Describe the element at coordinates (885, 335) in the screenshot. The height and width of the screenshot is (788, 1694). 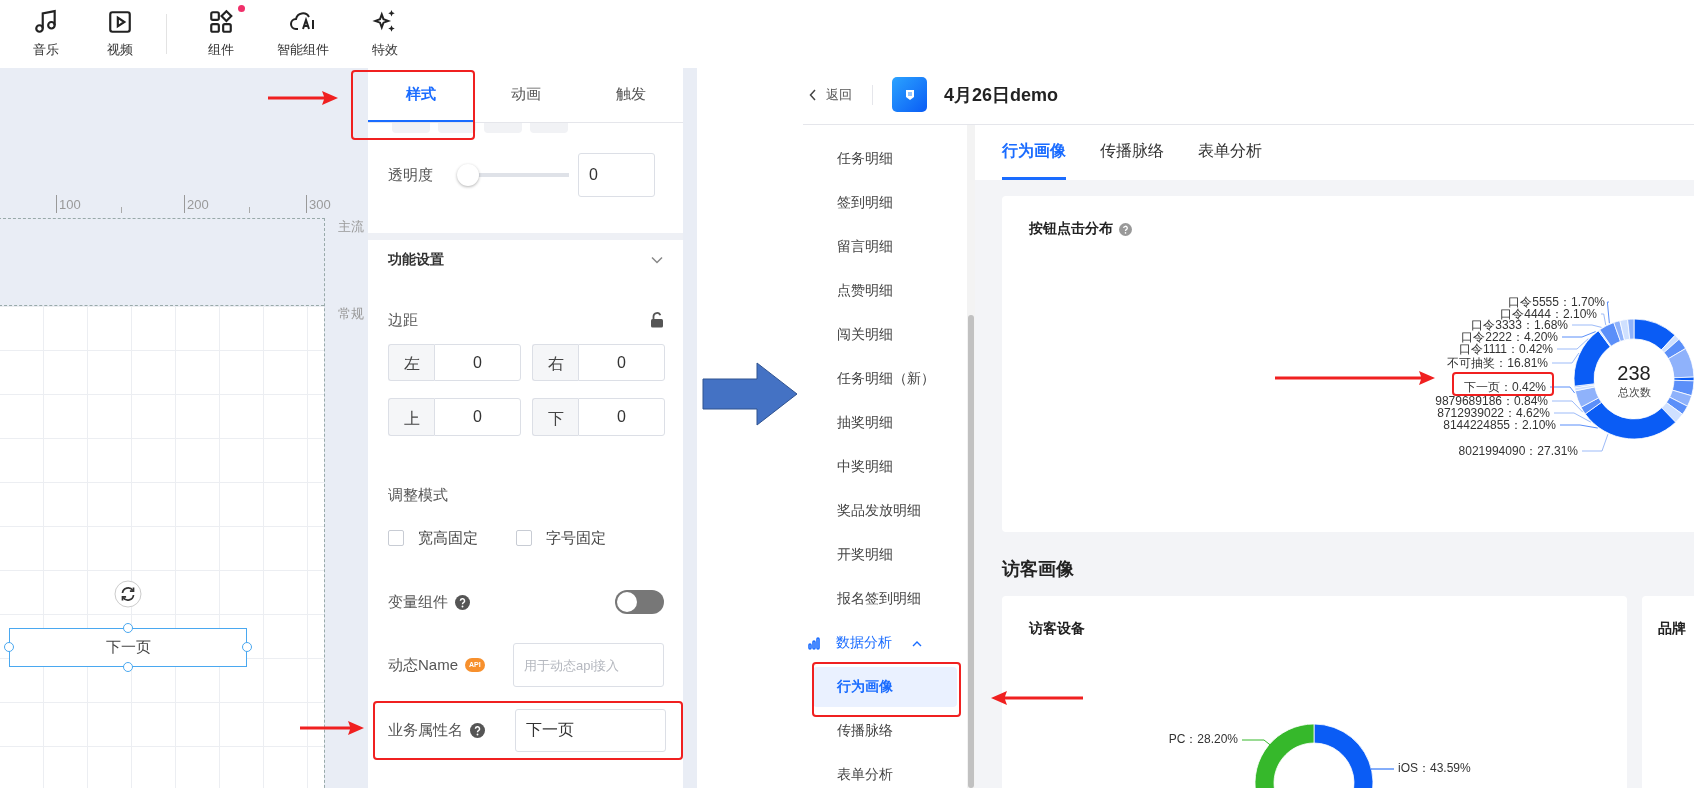
I see `sidebar-item: 闯关明细` at that location.